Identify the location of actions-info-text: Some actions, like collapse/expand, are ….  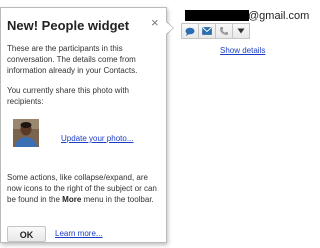
(85, 188).